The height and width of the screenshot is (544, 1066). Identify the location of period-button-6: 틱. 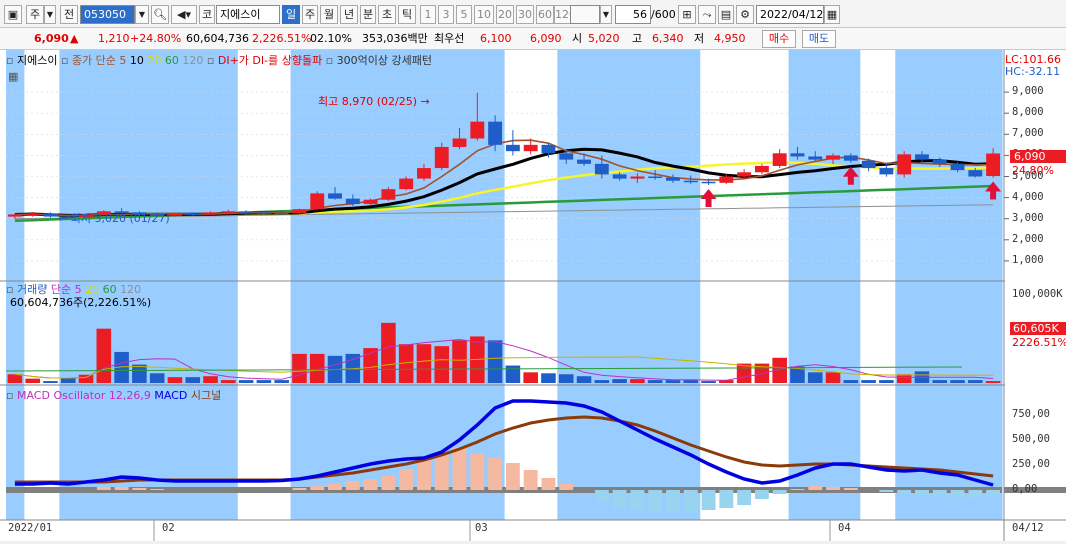
(407, 14).